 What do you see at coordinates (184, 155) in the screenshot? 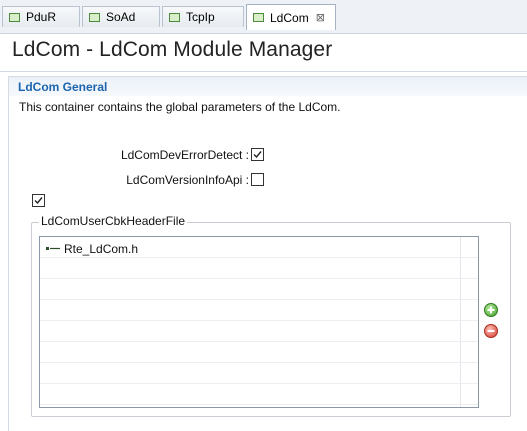
I see `dev-error-detect-label: LdComDevErrorDetect :` at bounding box center [184, 155].